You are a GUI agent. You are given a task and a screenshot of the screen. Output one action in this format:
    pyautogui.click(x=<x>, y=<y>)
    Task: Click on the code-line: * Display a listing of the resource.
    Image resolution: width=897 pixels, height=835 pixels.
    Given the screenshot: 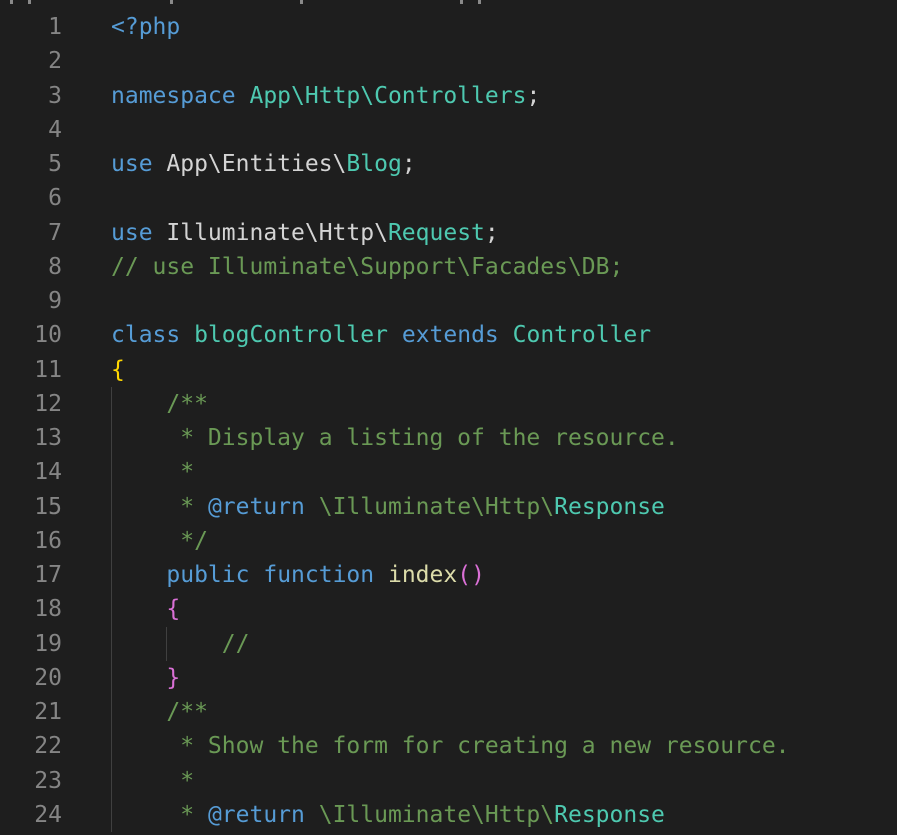 What is the action you would take?
    pyautogui.click(x=504, y=438)
    